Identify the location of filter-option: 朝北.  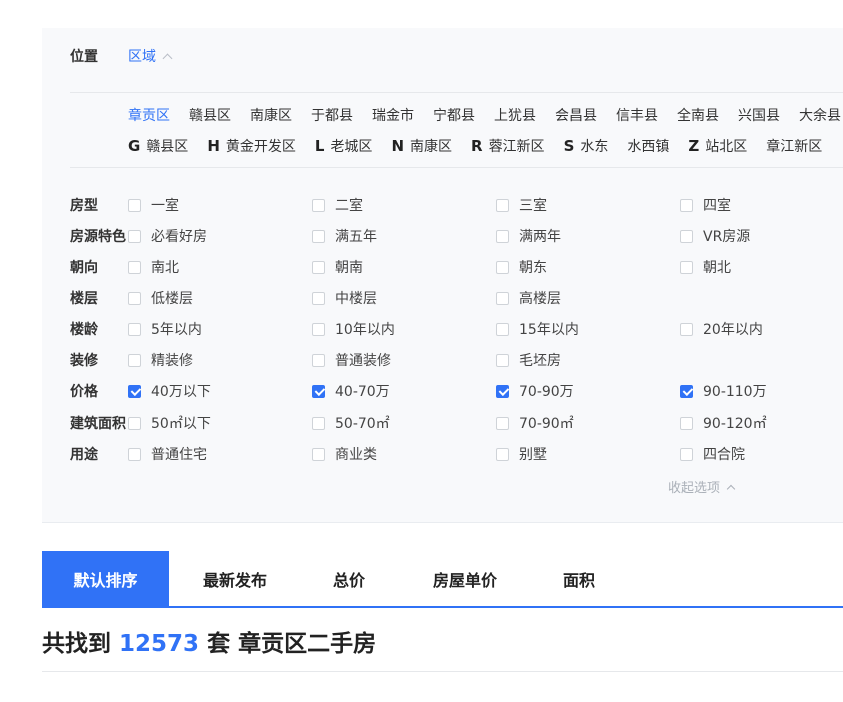
(705, 267).